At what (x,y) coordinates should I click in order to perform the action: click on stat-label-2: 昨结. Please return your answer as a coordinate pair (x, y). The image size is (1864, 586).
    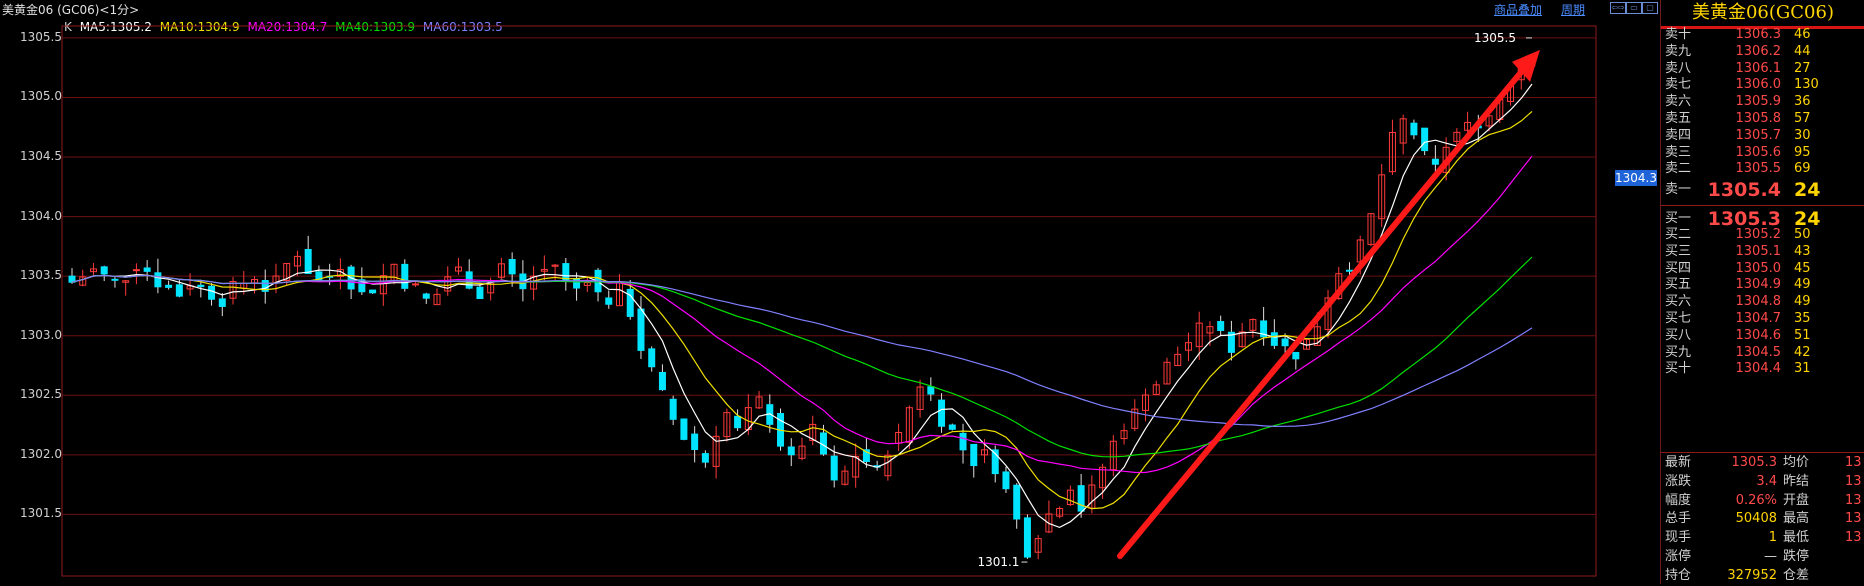
    Looking at the image, I should click on (1796, 481).